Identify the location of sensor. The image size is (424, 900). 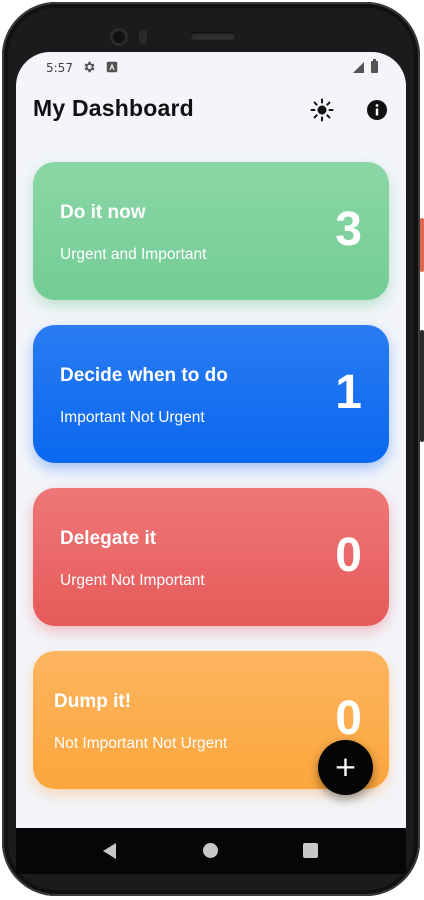
(143, 37).